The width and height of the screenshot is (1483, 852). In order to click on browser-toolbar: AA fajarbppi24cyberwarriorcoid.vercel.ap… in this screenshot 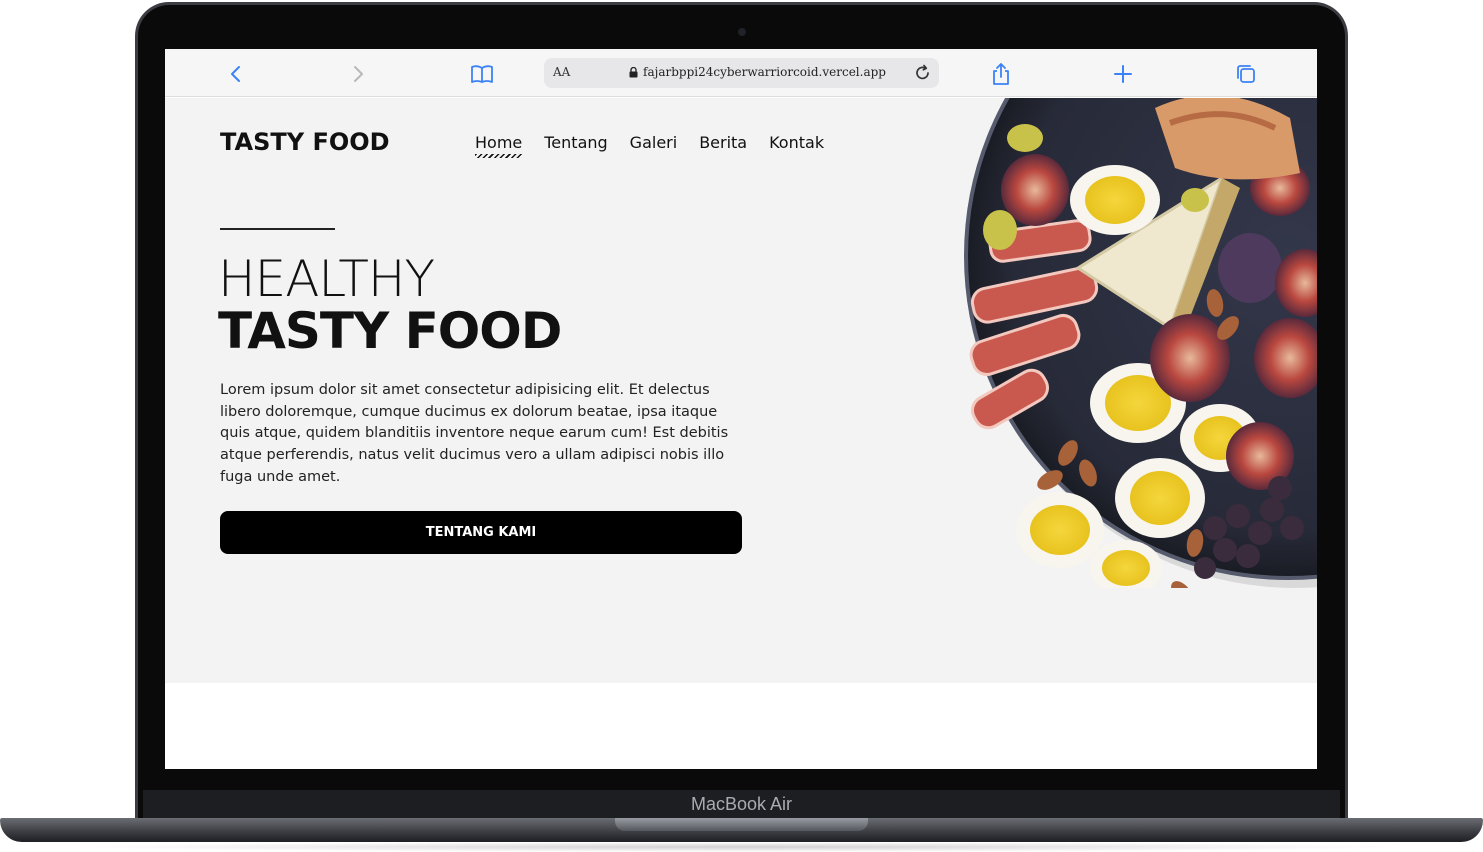, I will do `click(741, 73)`.